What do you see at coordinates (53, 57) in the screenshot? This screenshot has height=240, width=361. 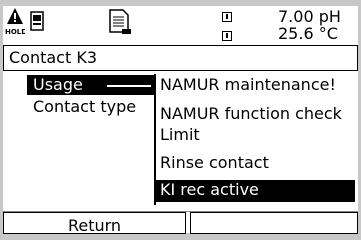 I see `page-title: Contact K3` at bounding box center [53, 57].